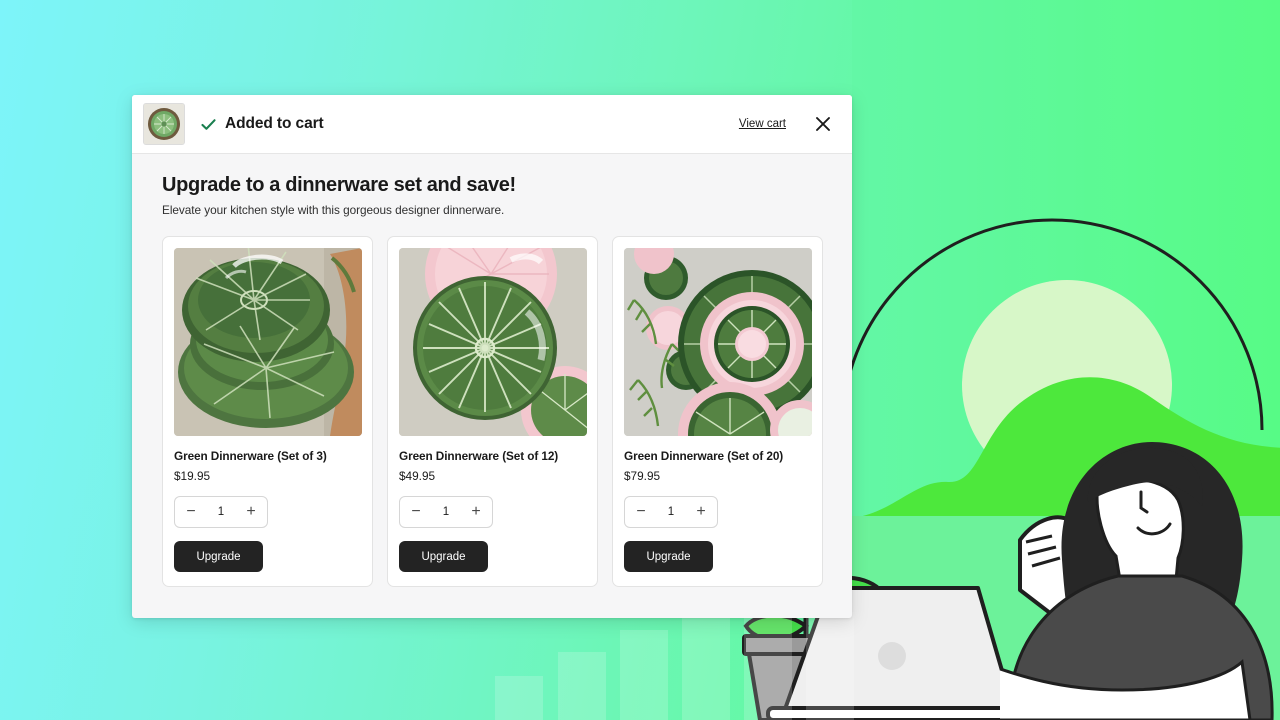 The image size is (1280, 720). I want to click on page-title: Upgrade to a dinnerware set and save!, so click(339, 185).